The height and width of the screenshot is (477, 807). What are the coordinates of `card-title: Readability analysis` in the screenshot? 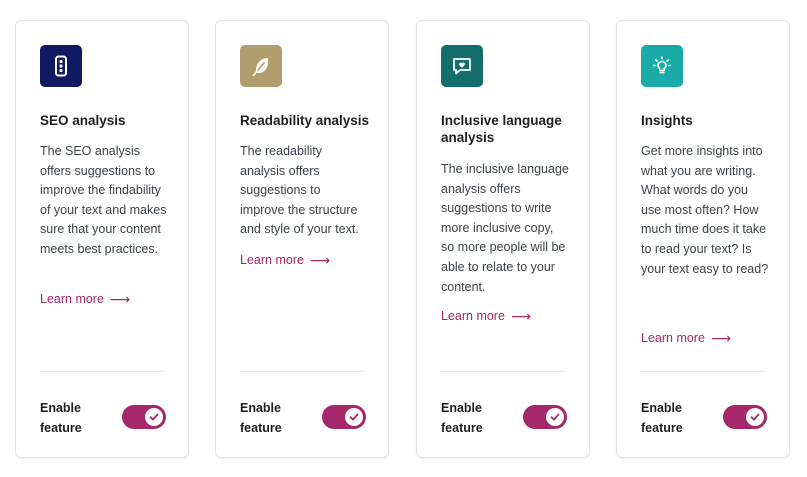 It's located at (305, 120).